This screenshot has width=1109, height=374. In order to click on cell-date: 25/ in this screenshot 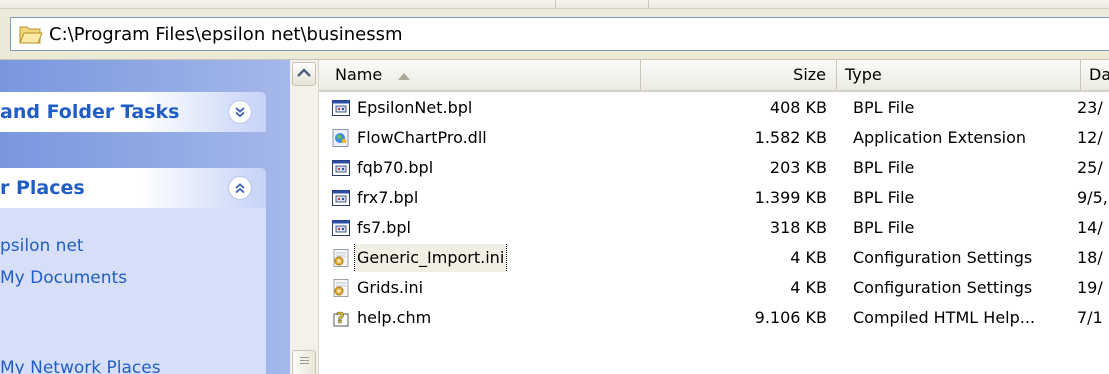, I will do `click(1090, 167)`.